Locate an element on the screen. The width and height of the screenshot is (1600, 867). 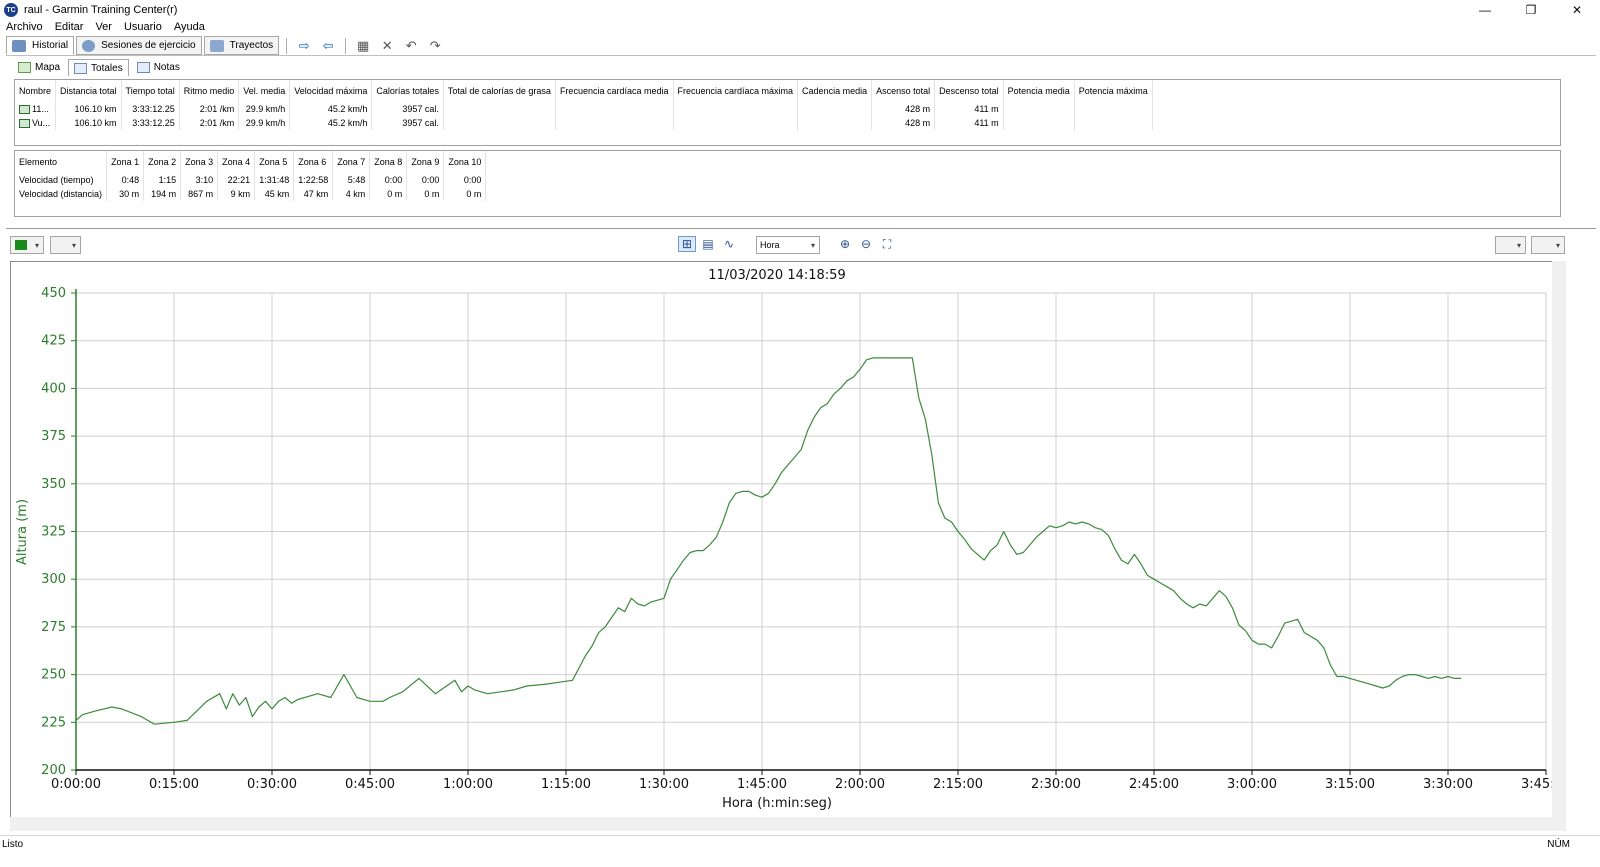
tab-totales: Totales is located at coordinates (98, 67).